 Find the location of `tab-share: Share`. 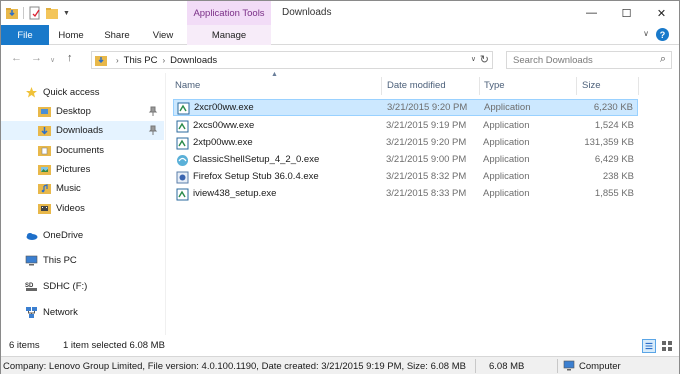

tab-share: Share is located at coordinates (117, 35).